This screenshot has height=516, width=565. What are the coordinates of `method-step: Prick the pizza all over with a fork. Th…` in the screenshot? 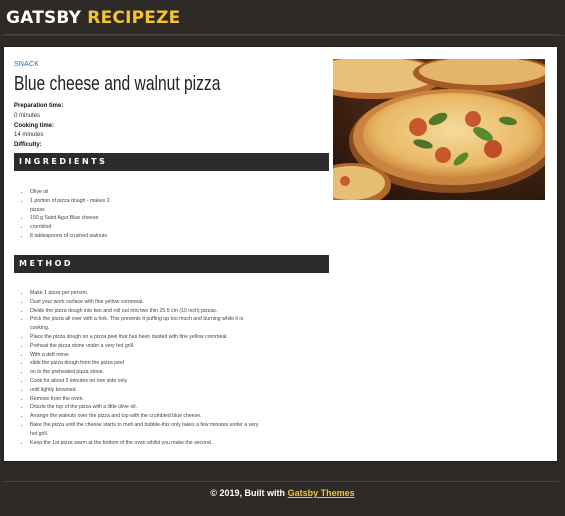 It's located at (145, 324).